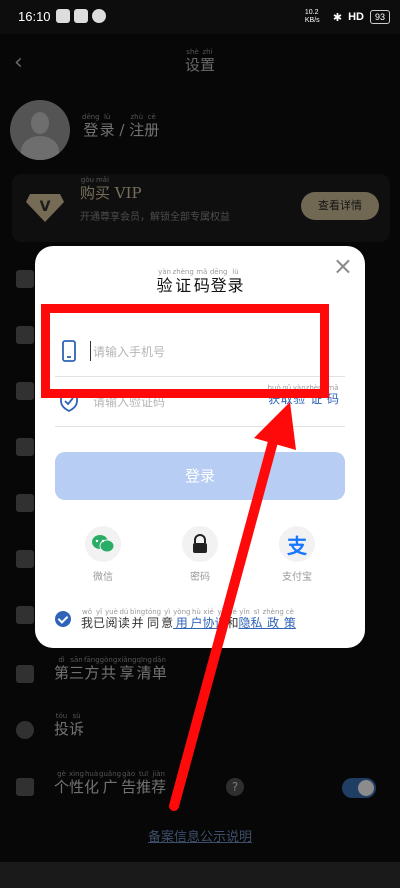 The image size is (400, 888). I want to click on arrow-head, so click(275, 426).